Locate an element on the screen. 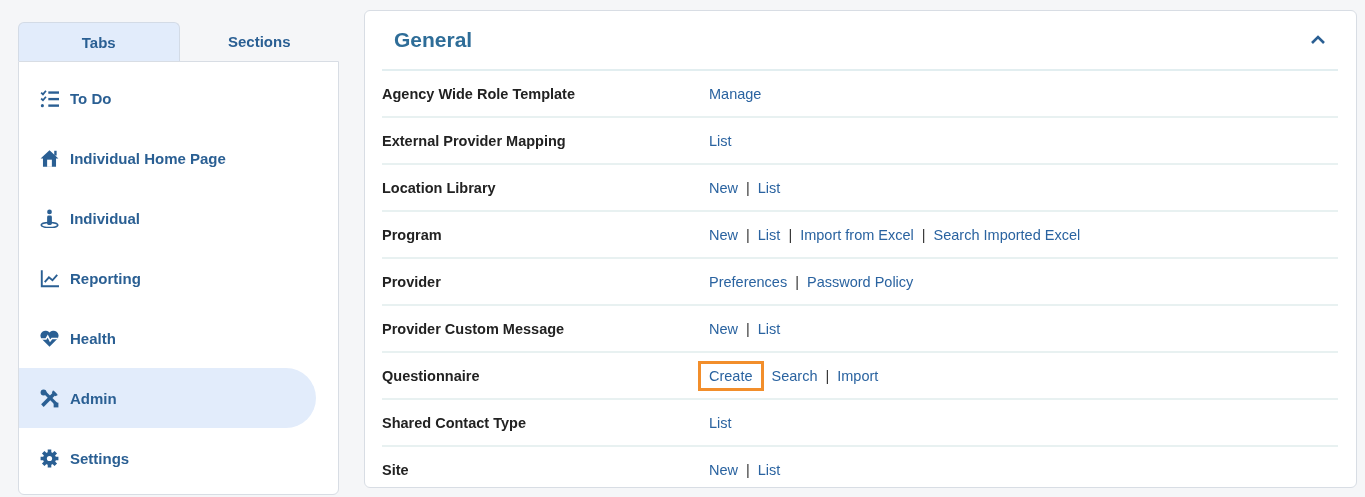 Image resolution: width=1365 pixels, height=497 pixels. row-label: Location Library is located at coordinates (439, 187).